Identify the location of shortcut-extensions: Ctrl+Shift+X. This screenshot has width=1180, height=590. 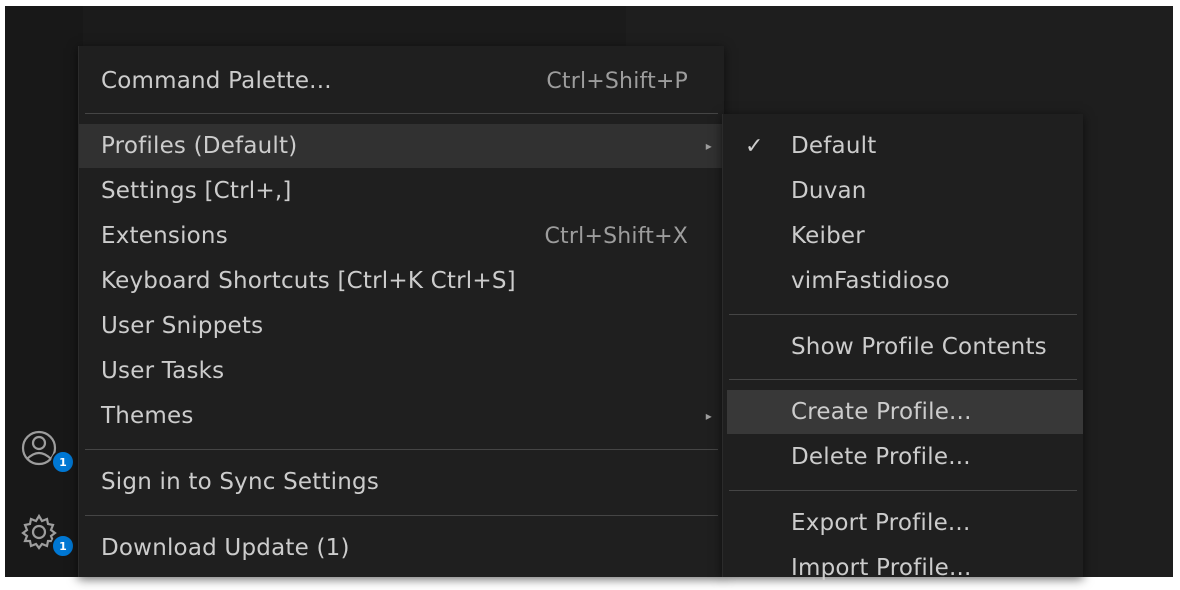
(616, 236).